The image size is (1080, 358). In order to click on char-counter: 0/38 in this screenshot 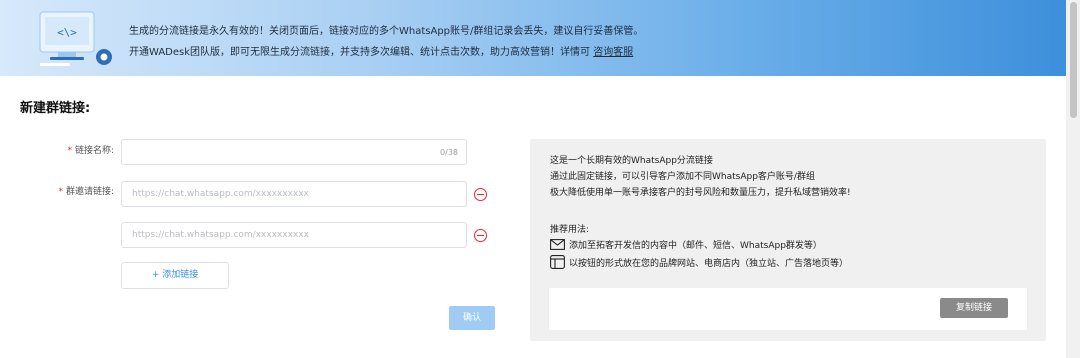, I will do `click(449, 152)`.